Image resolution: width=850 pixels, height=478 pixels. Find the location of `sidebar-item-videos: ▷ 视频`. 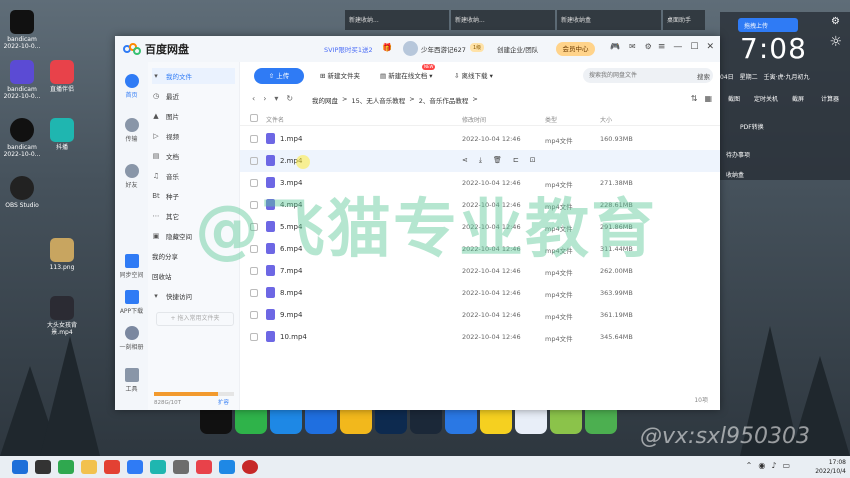

sidebar-item-videos: ▷ 视频 is located at coordinates (193, 136).